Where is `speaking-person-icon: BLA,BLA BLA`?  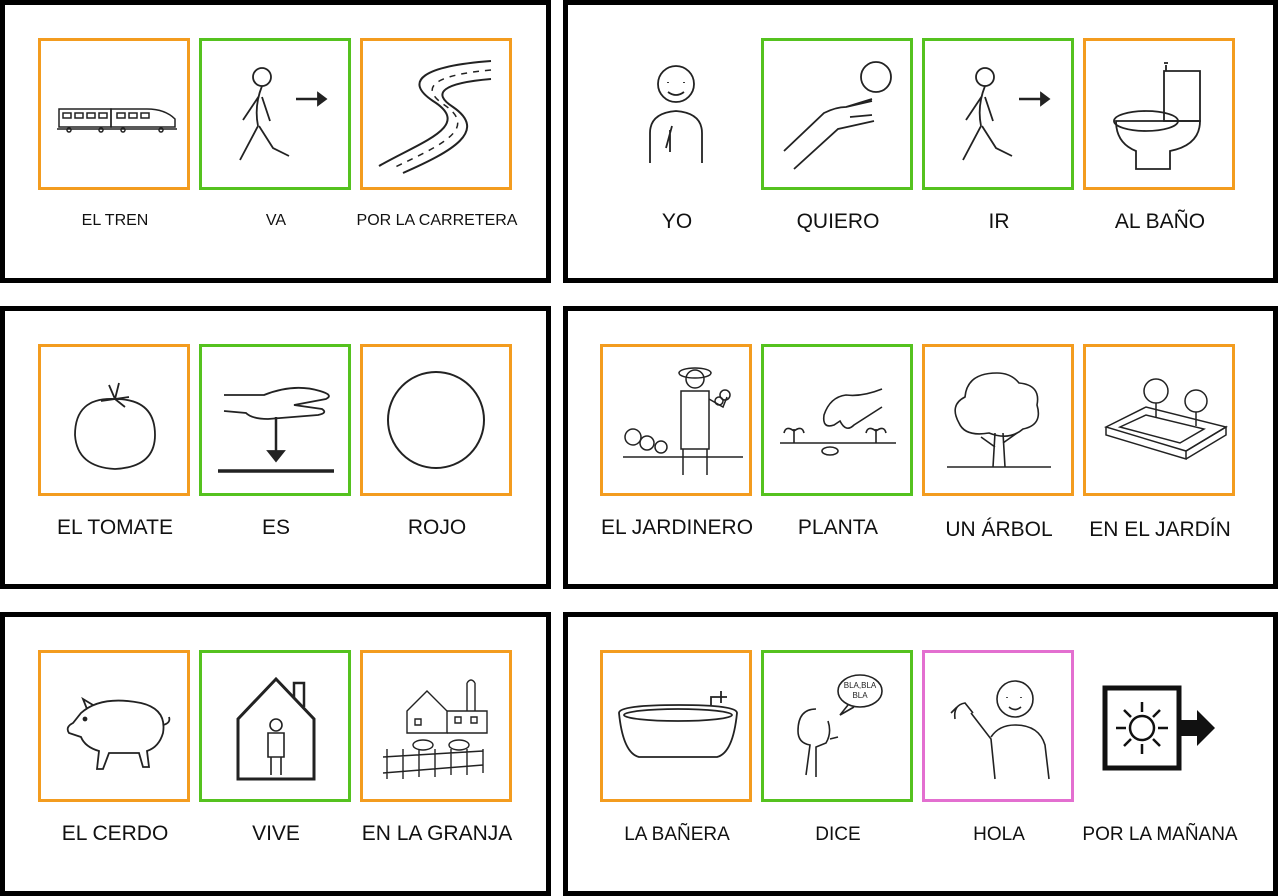
speaking-person-icon: BLA,BLA BLA is located at coordinates (840, 725).